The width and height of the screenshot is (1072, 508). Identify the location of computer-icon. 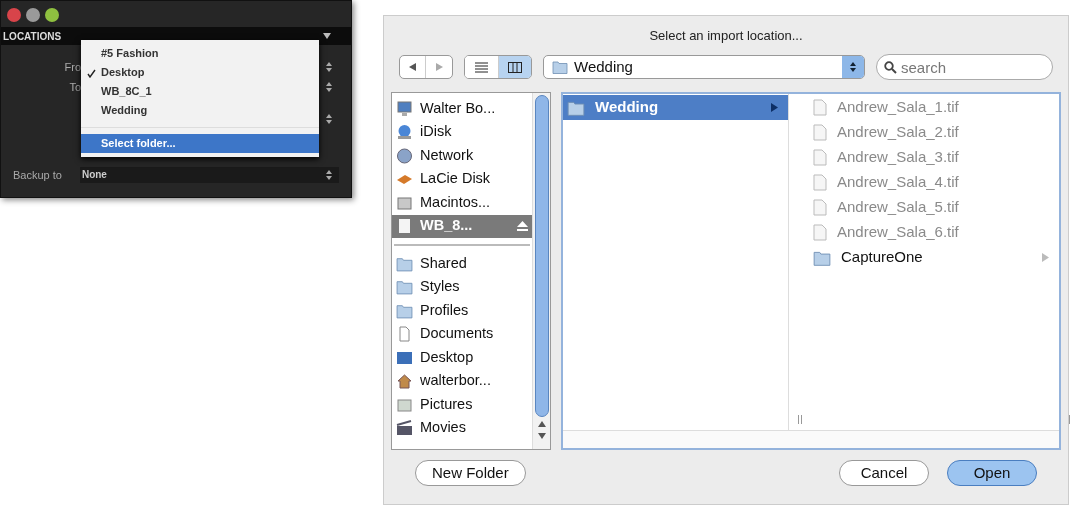
(404, 108).